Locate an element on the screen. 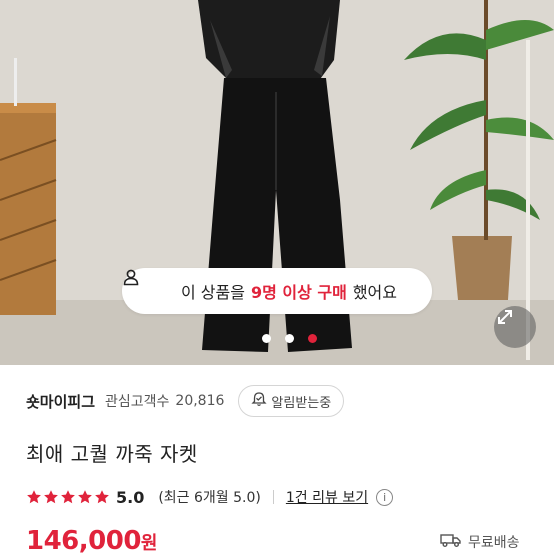 The image size is (554, 554). bell-icon is located at coordinates (259, 401).